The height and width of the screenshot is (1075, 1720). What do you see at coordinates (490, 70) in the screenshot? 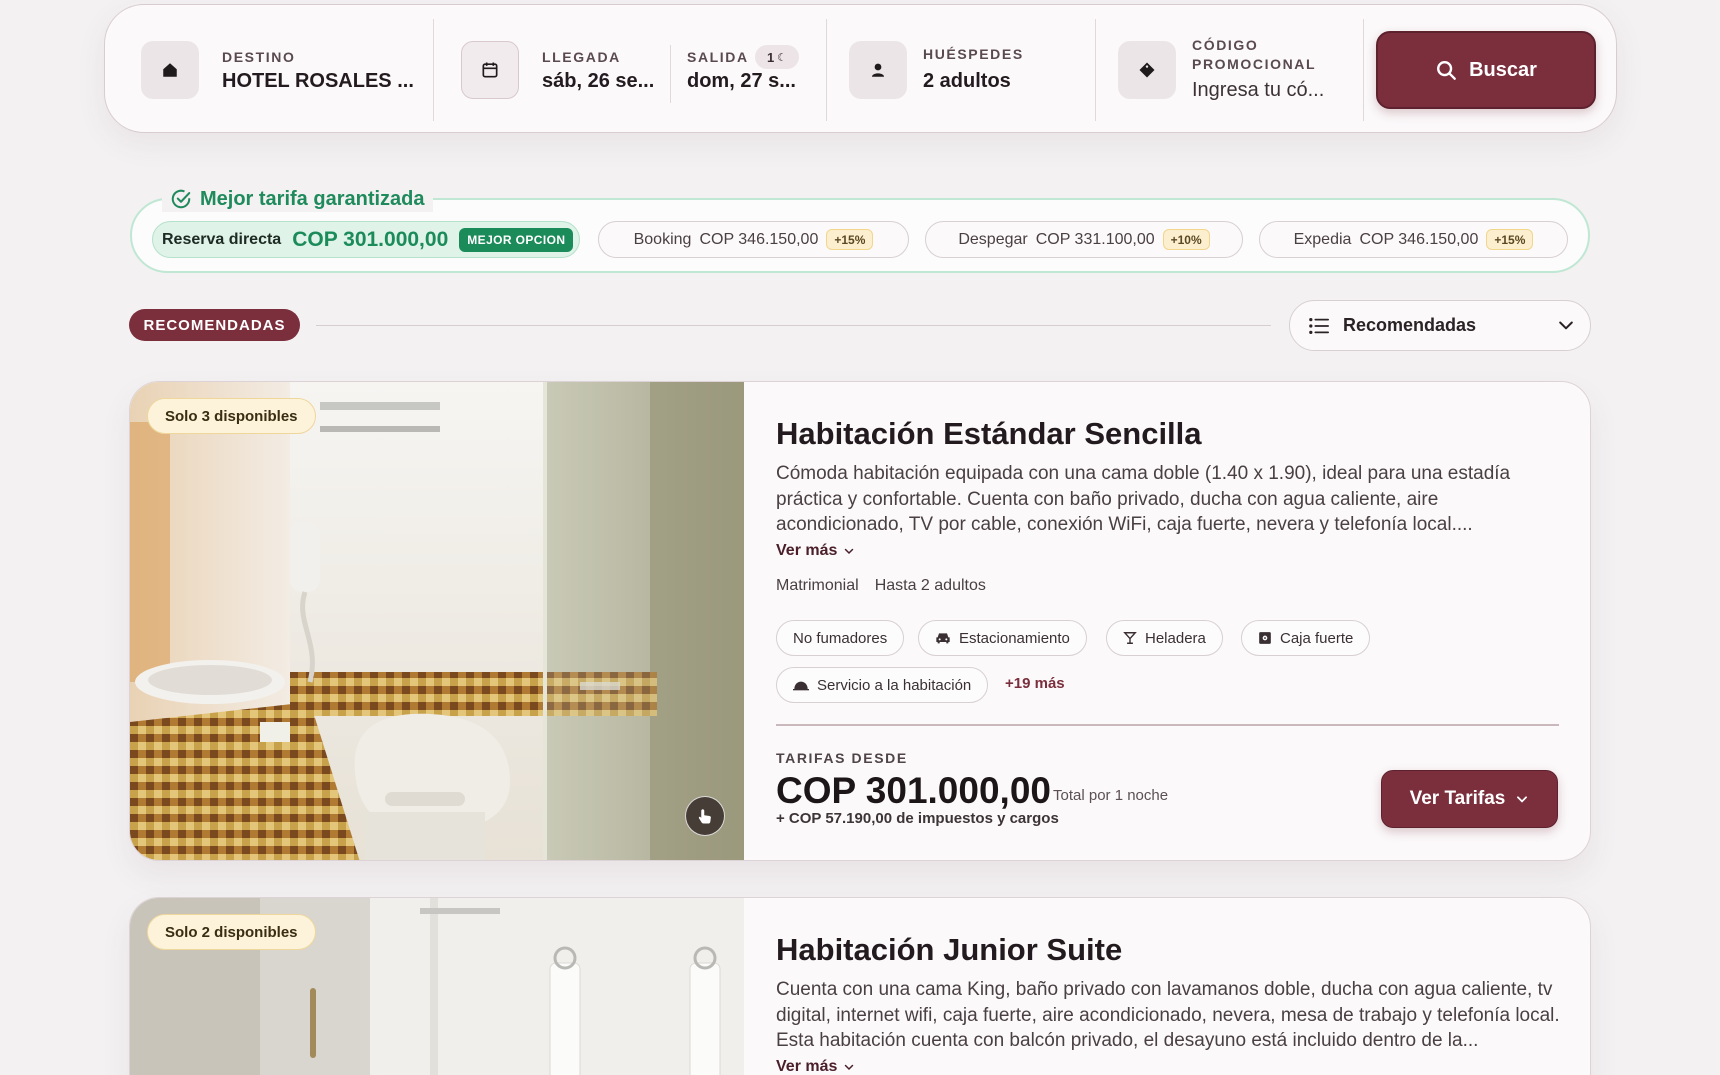
I see `calendar-icon` at bounding box center [490, 70].